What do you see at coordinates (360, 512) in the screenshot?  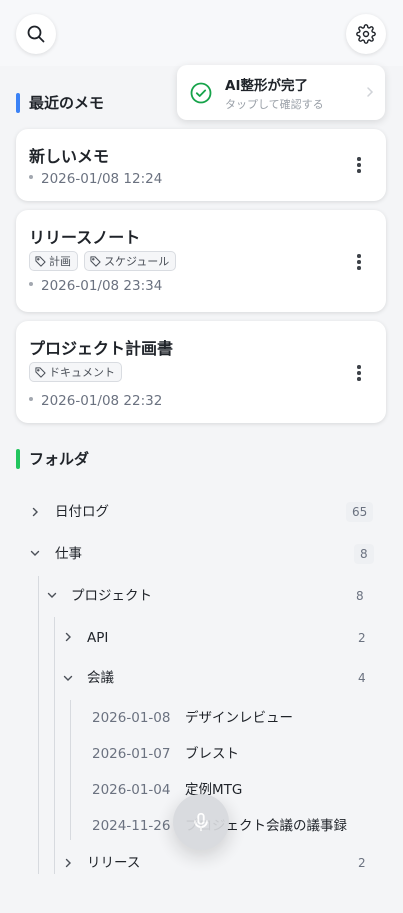 I see `folder-count: 65` at bounding box center [360, 512].